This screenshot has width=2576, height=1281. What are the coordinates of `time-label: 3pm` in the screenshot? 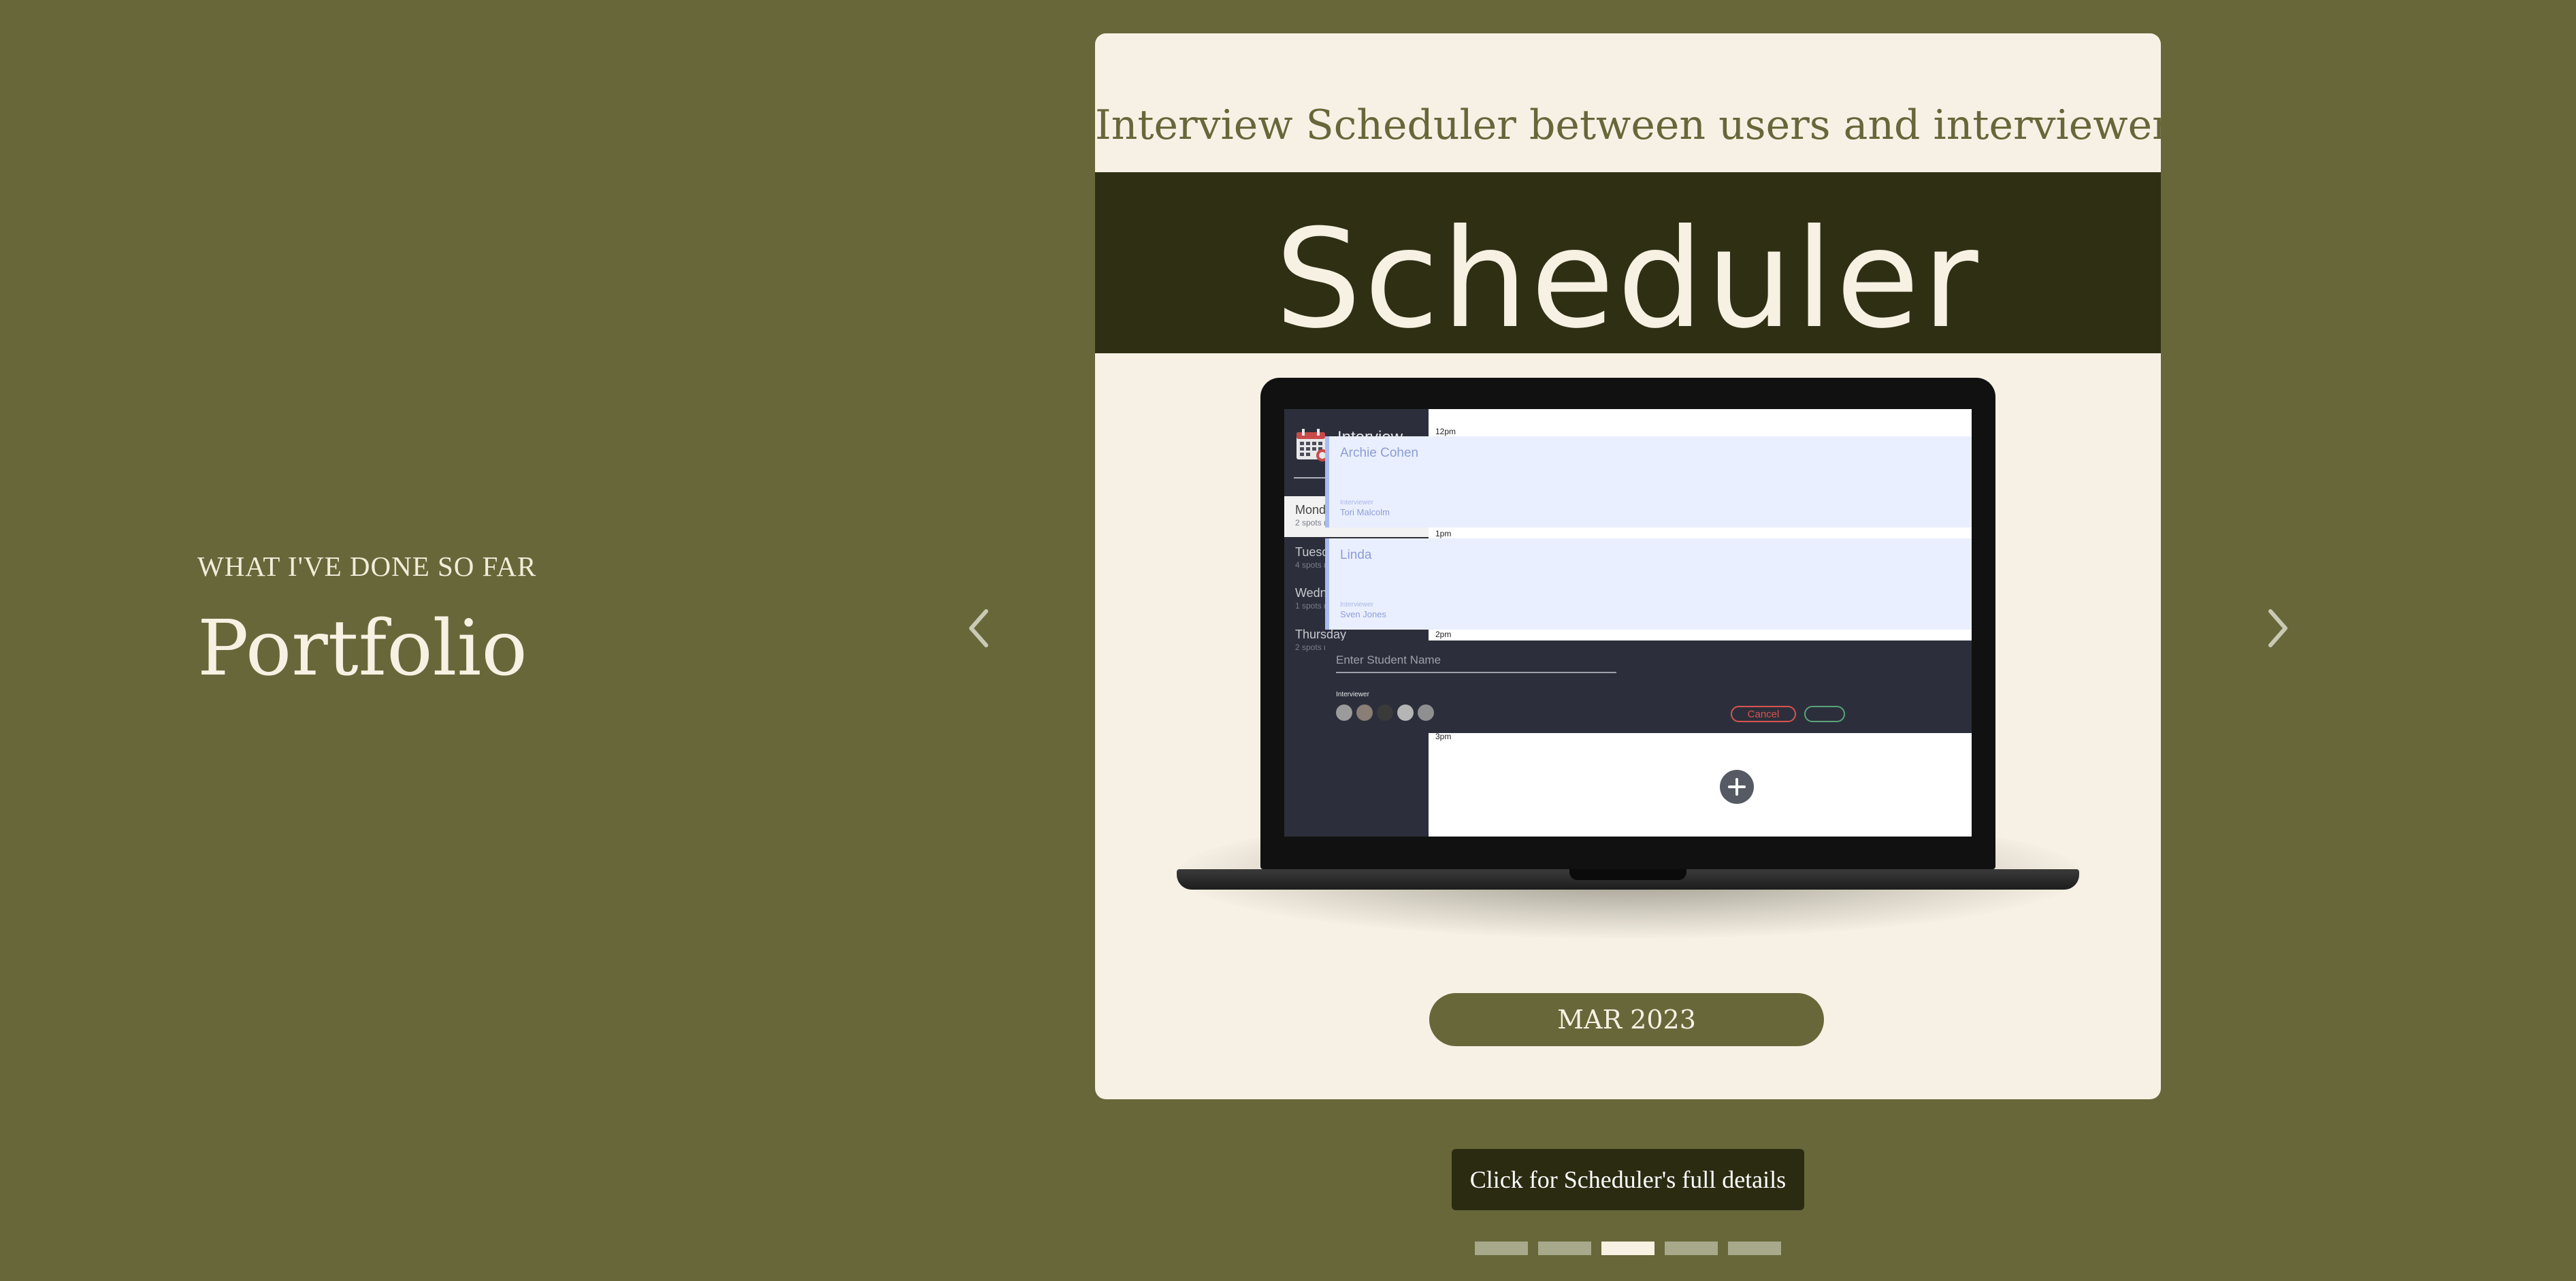 It's located at (1443, 737).